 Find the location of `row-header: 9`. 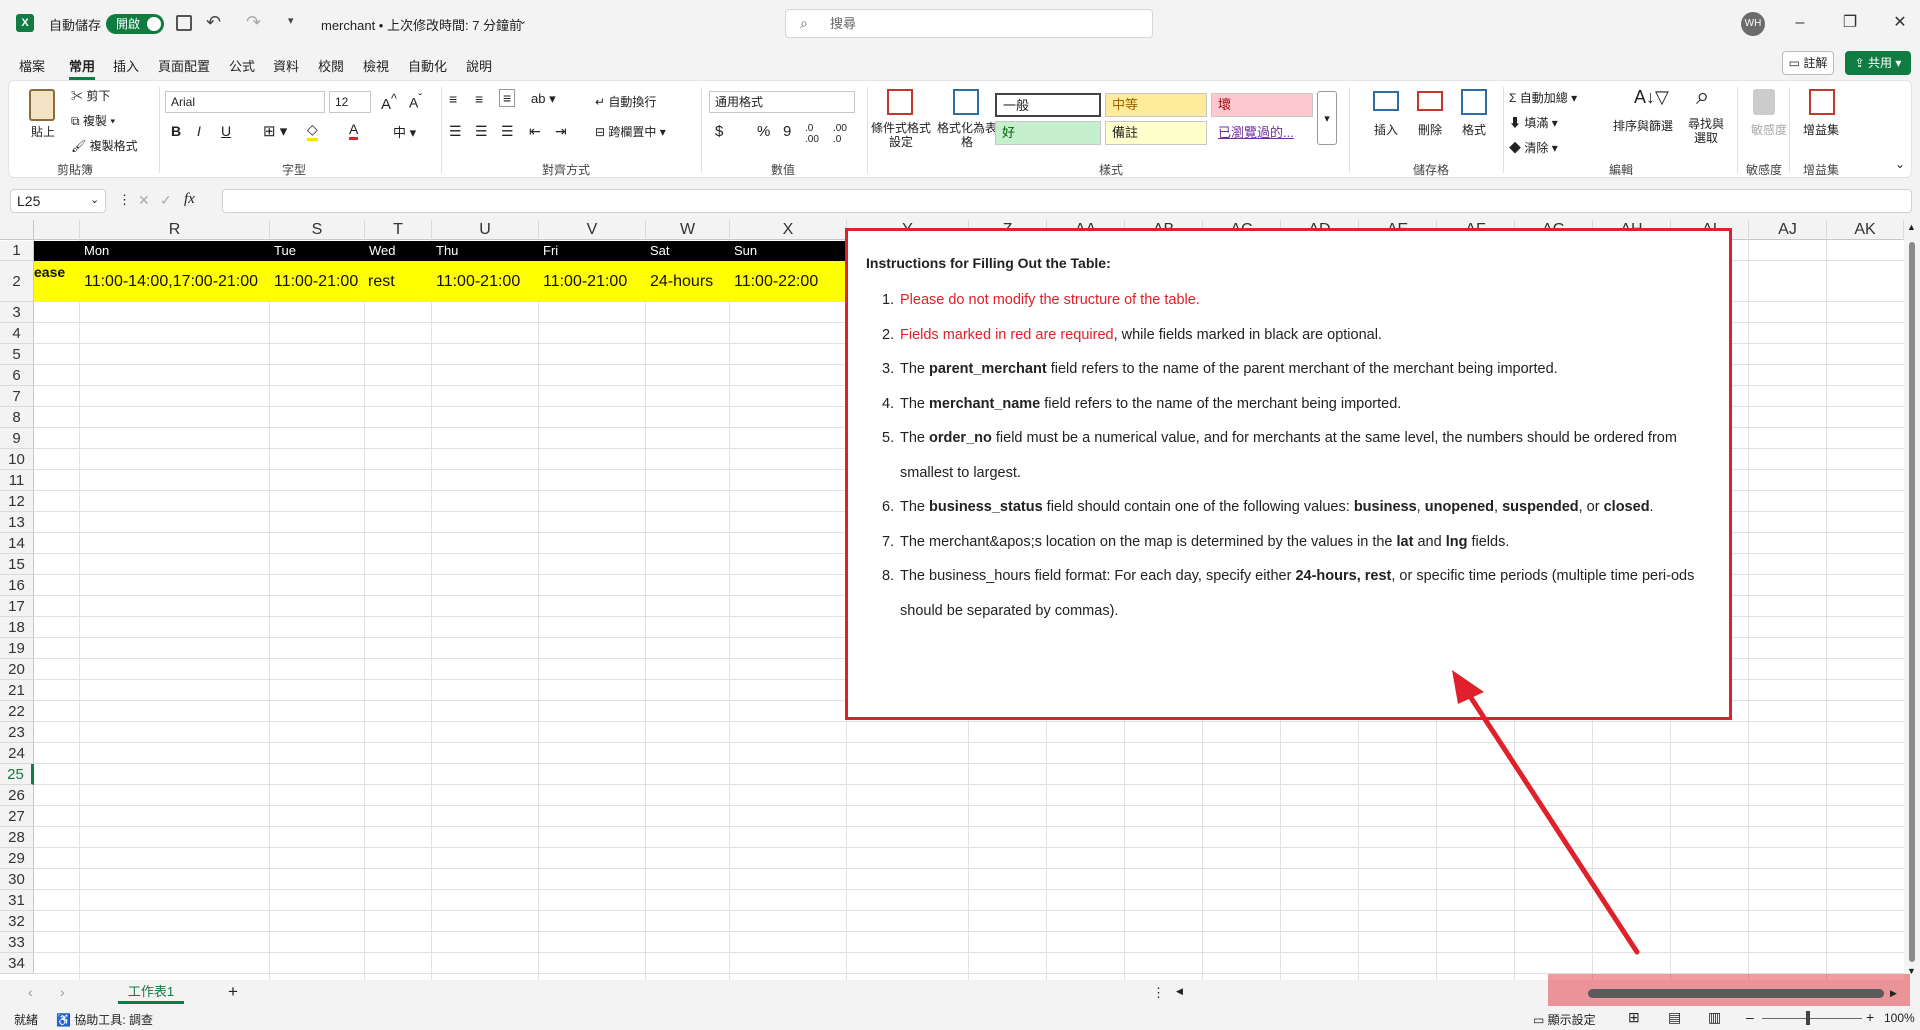

row-header: 9 is located at coordinates (17, 438).